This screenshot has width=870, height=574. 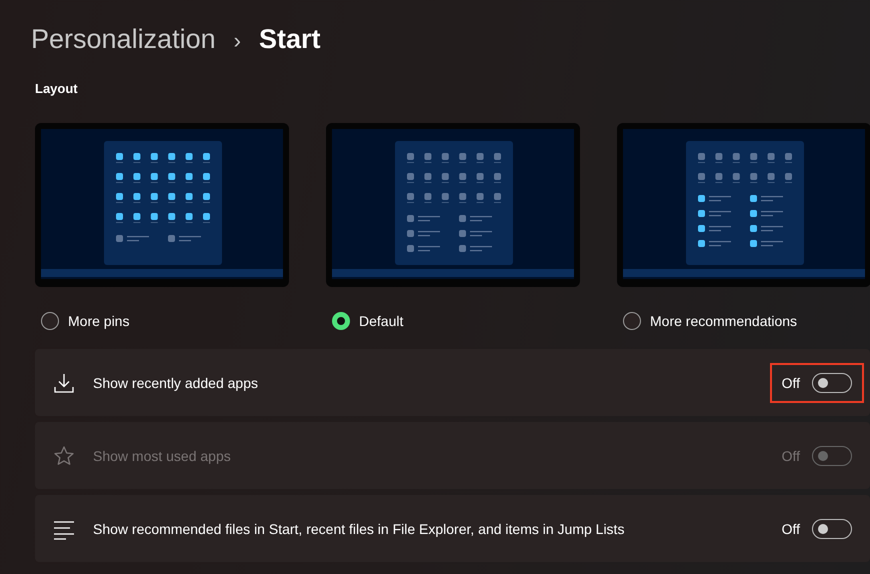 What do you see at coordinates (368, 321) in the screenshot?
I see `layout-radio-option: Default` at bounding box center [368, 321].